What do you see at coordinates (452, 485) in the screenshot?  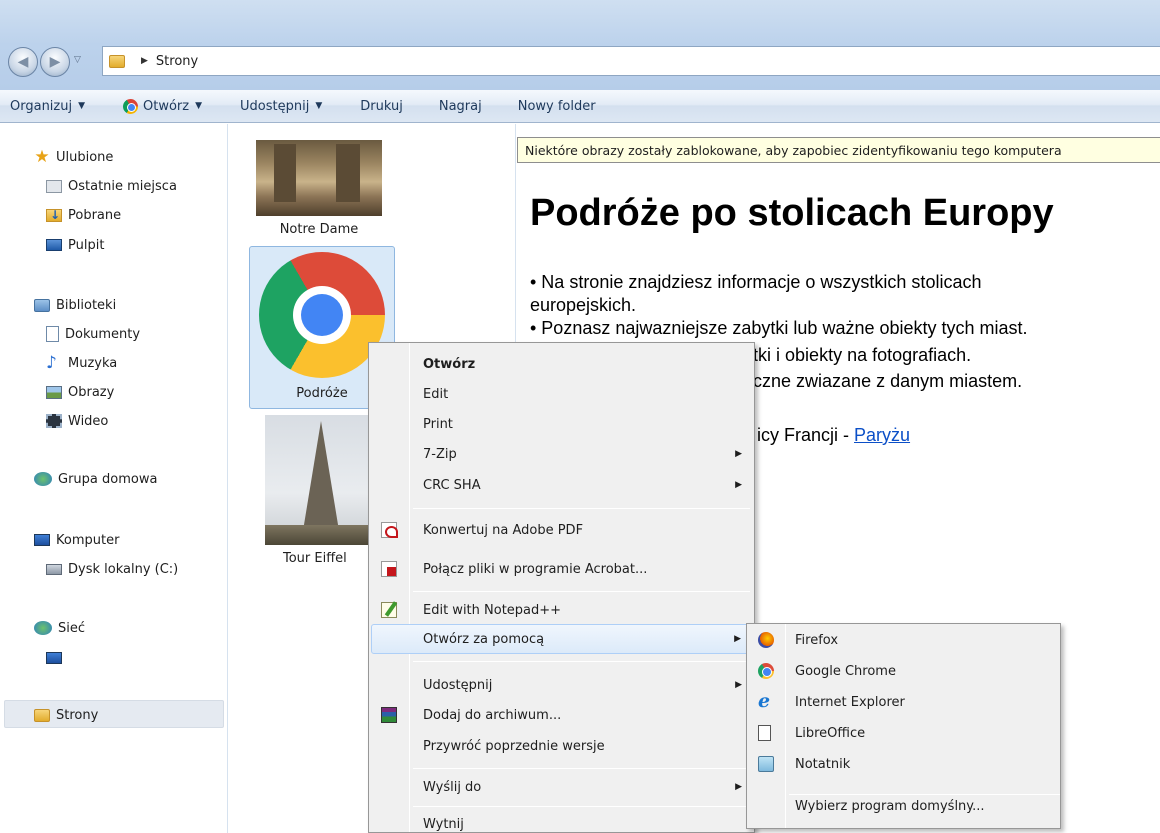 I see `menu-item-label: CRC SHA` at bounding box center [452, 485].